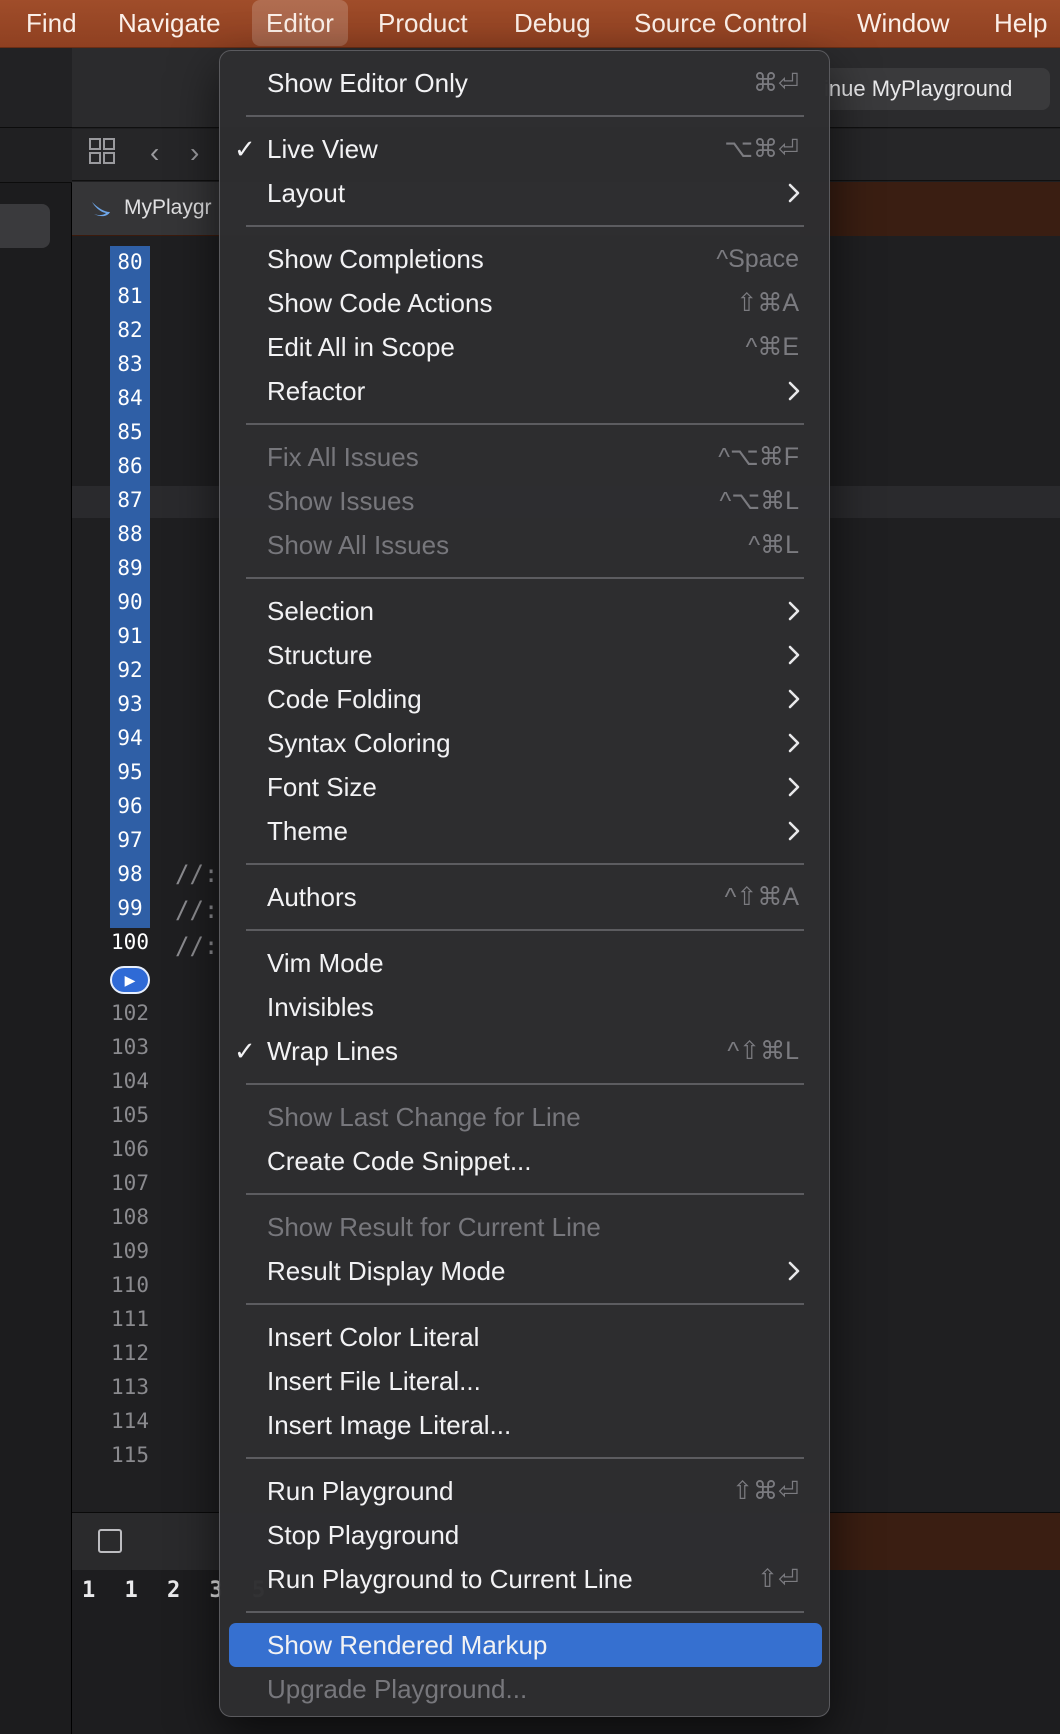 The width and height of the screenshot is (1060, 1734). I want to click on menu-item-run-playground: Run Playground ⇧⌘⏎, so click(525, 1491).